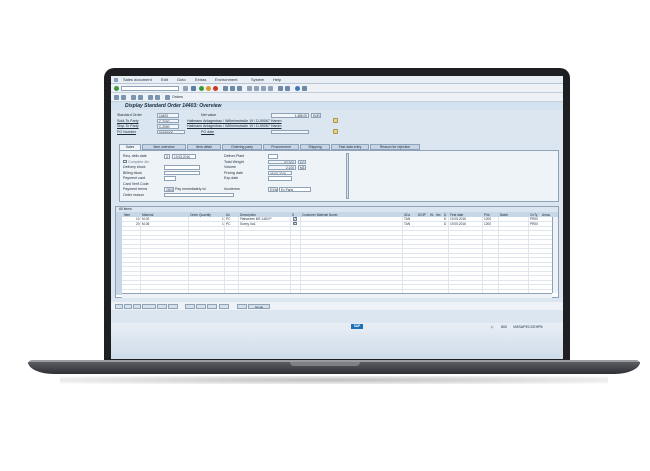  I want to click on table-vertical-scrollbar, so click(555, 255).